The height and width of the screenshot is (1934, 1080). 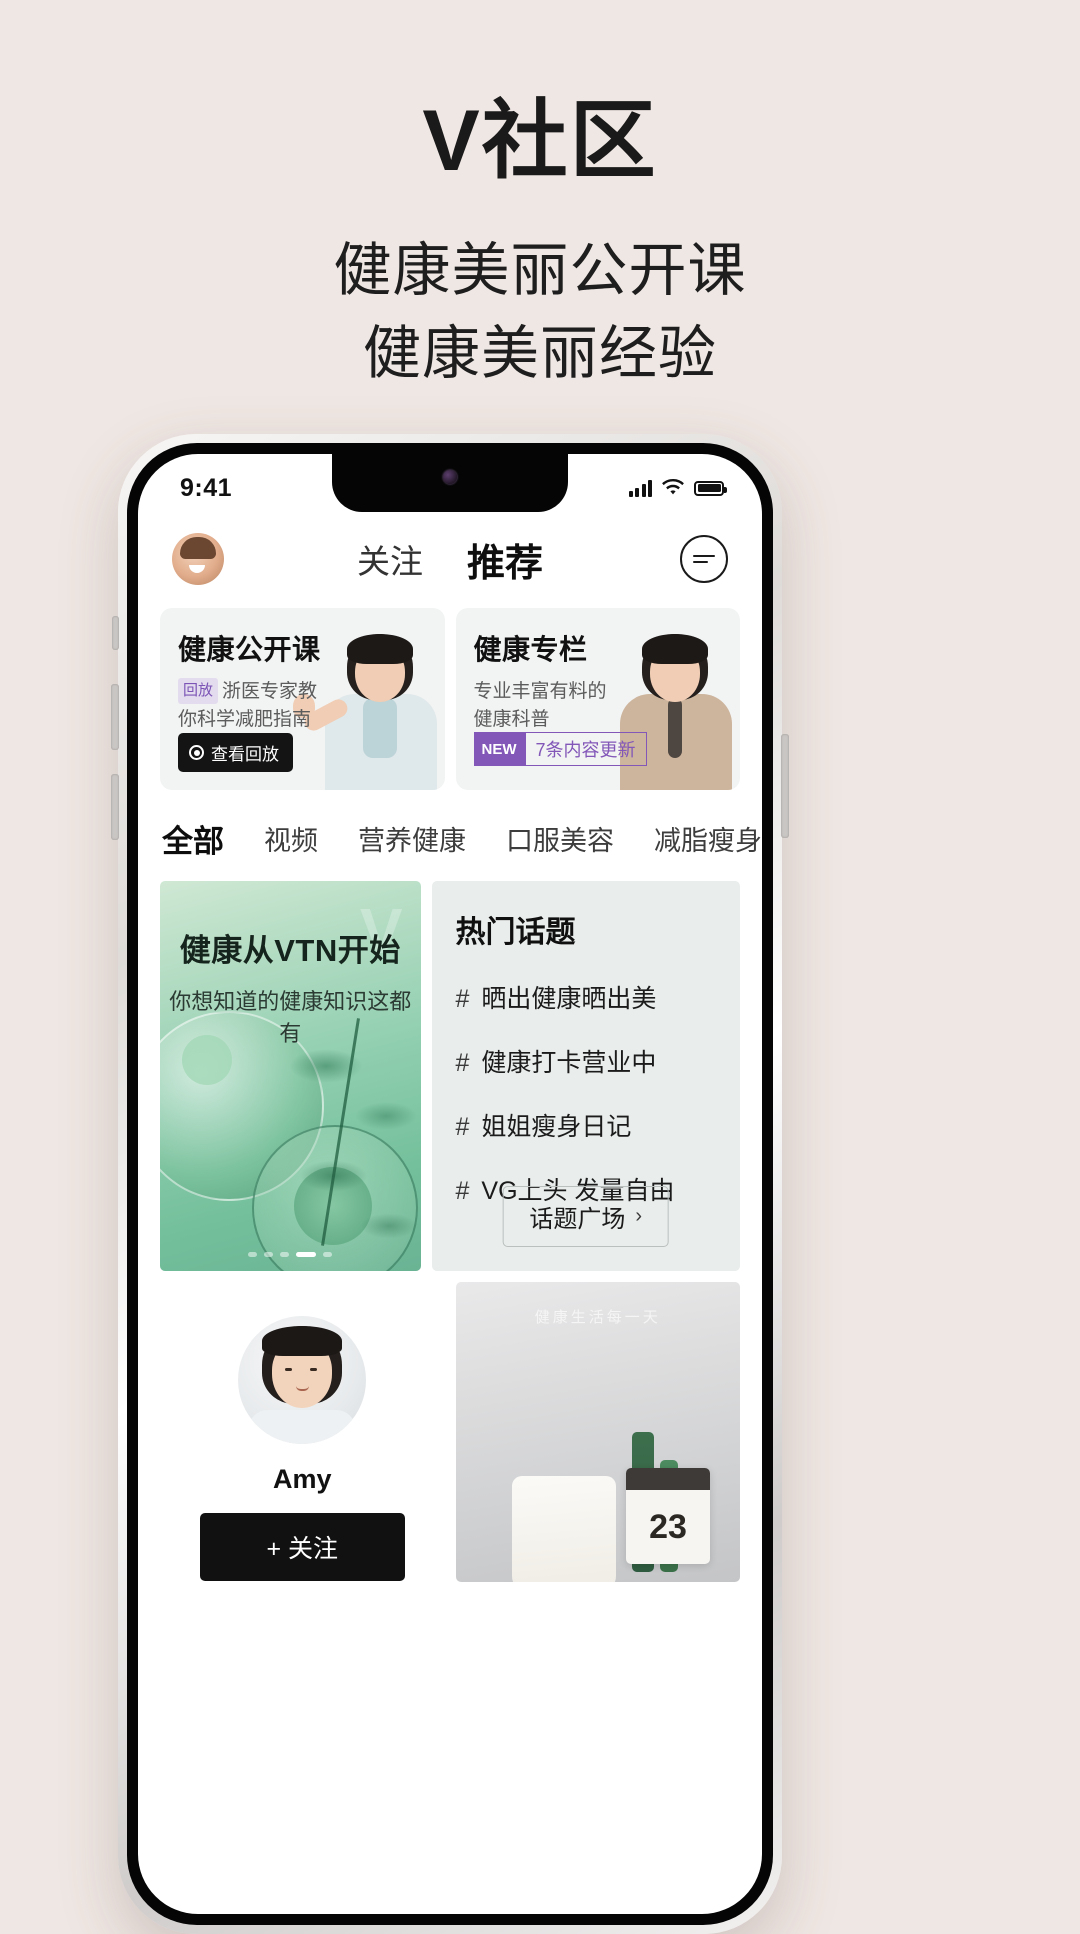 What do you see at coordinates (540, 141) in the screenshot?
I see `poster-title: V社区` at bounding box center [540, 141].